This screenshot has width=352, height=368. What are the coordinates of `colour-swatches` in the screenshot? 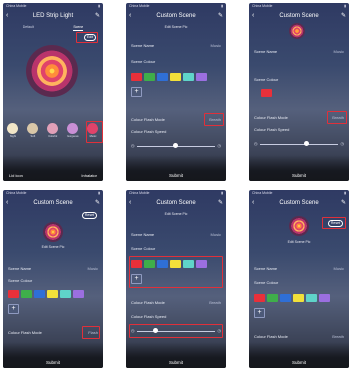 It's located at (169, 77).